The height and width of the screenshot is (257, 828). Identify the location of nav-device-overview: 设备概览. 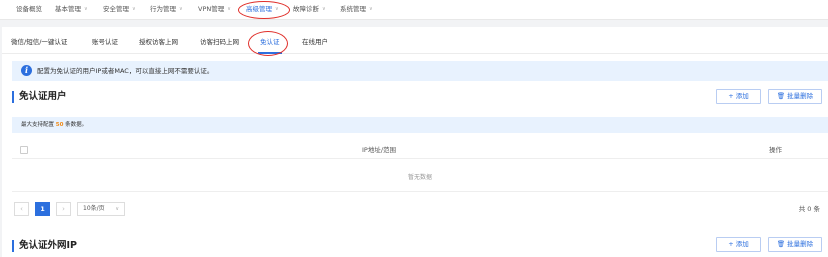
(29, 9).